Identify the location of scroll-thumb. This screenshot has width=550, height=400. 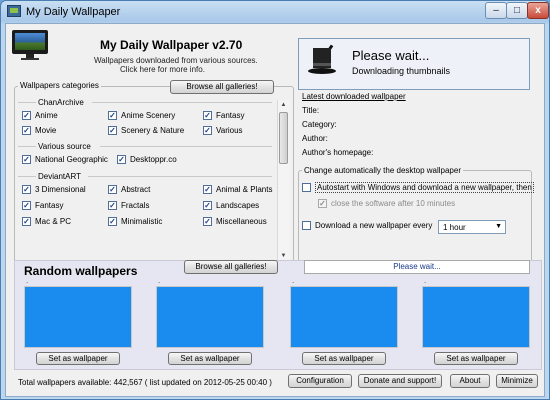
(283, 138).